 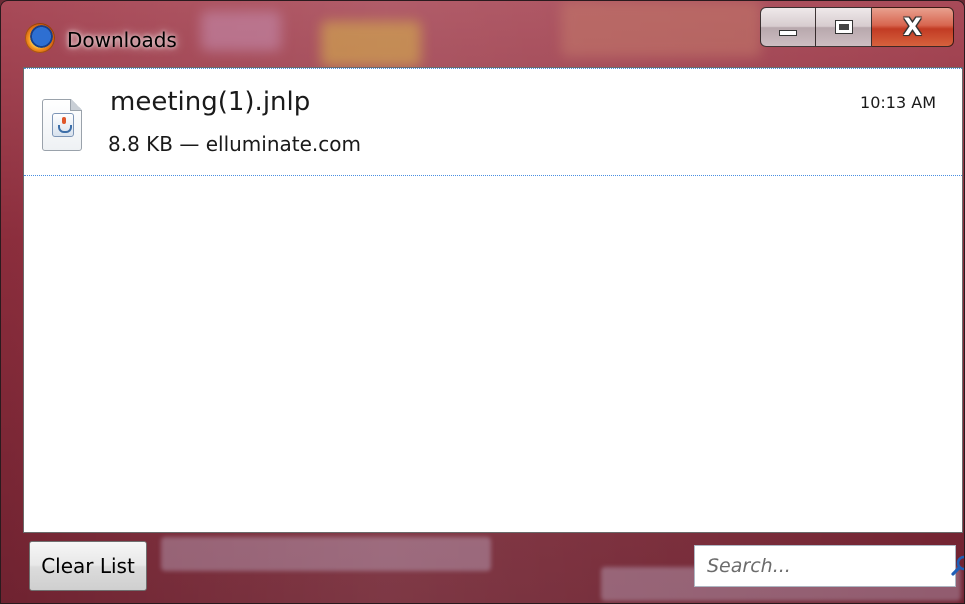 I want to click on close-button: X, so click(x=913, y=27).